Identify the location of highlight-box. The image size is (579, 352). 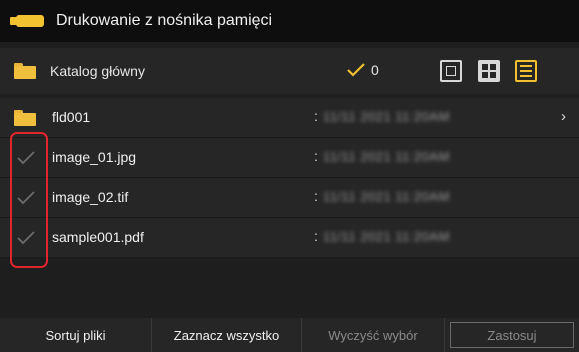
(29, 200).